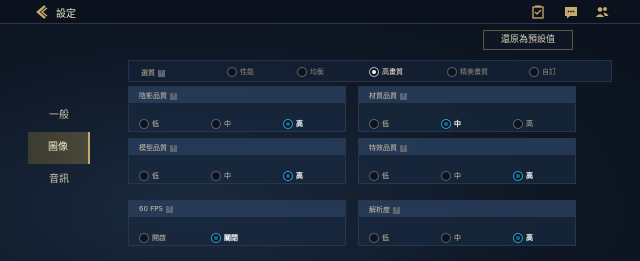  I want to click on sidebar-item-graphics: 圖像, so click(59, 148).